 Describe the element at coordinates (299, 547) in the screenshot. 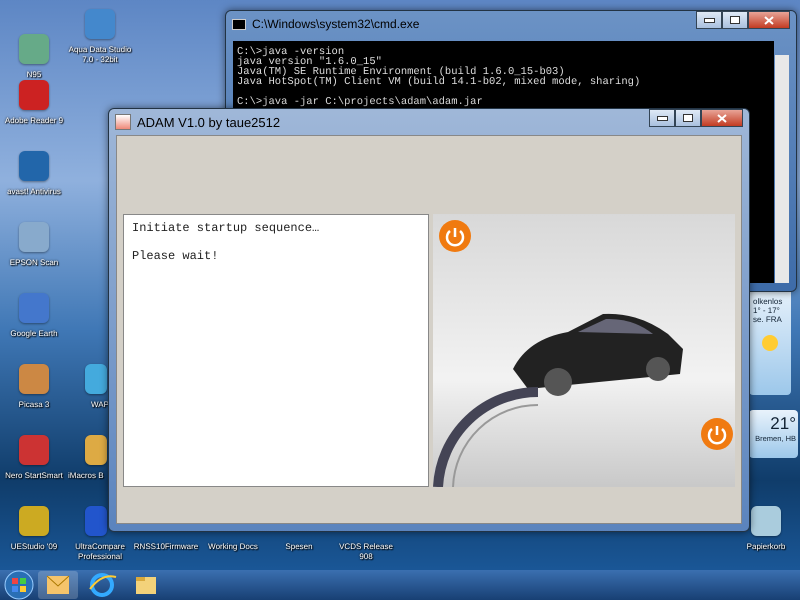

I see `desktop-icon-label: Spesen` at that location.